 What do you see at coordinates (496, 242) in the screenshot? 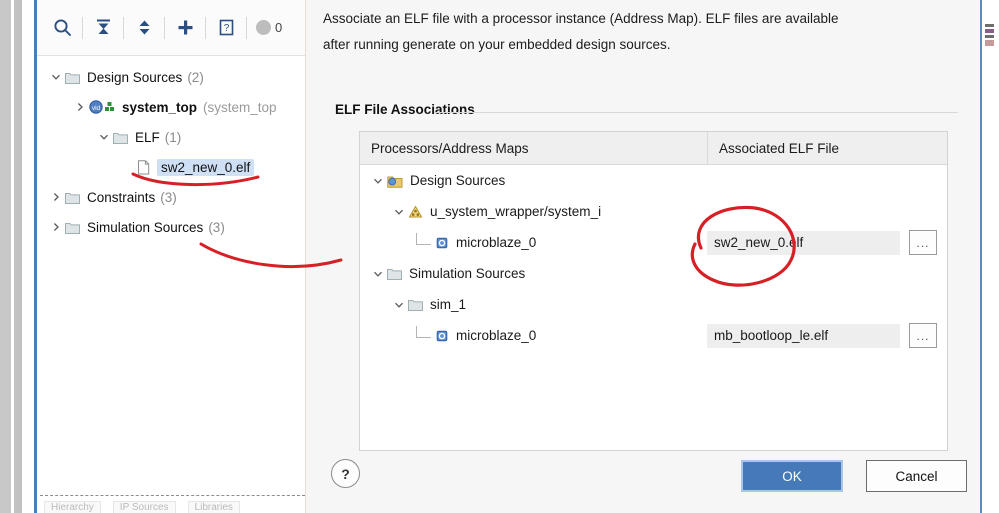
I see `row-label: microblaze_0` at bounding box center [496, 242].